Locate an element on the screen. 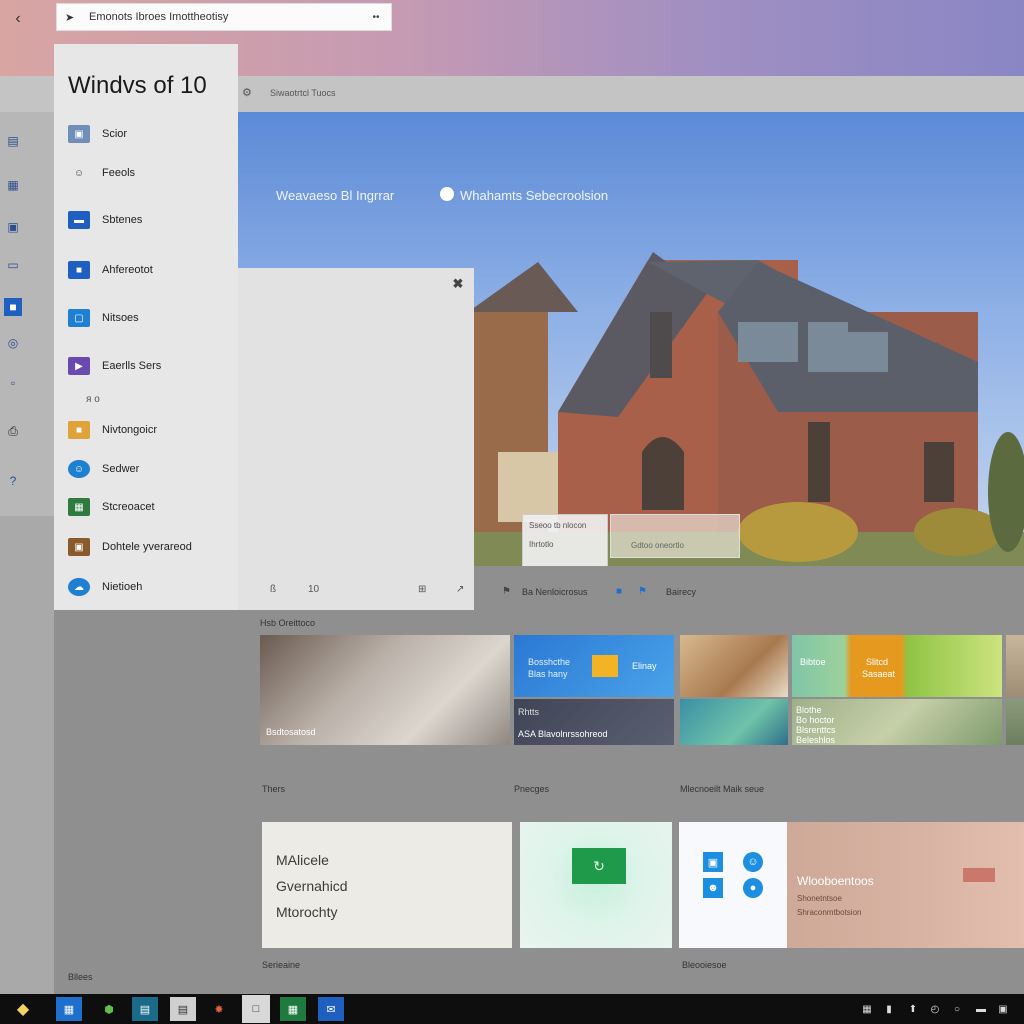 This screenshot has height=1024, width=1024. close-icon: ✖ is located at coordinates (458, 284).